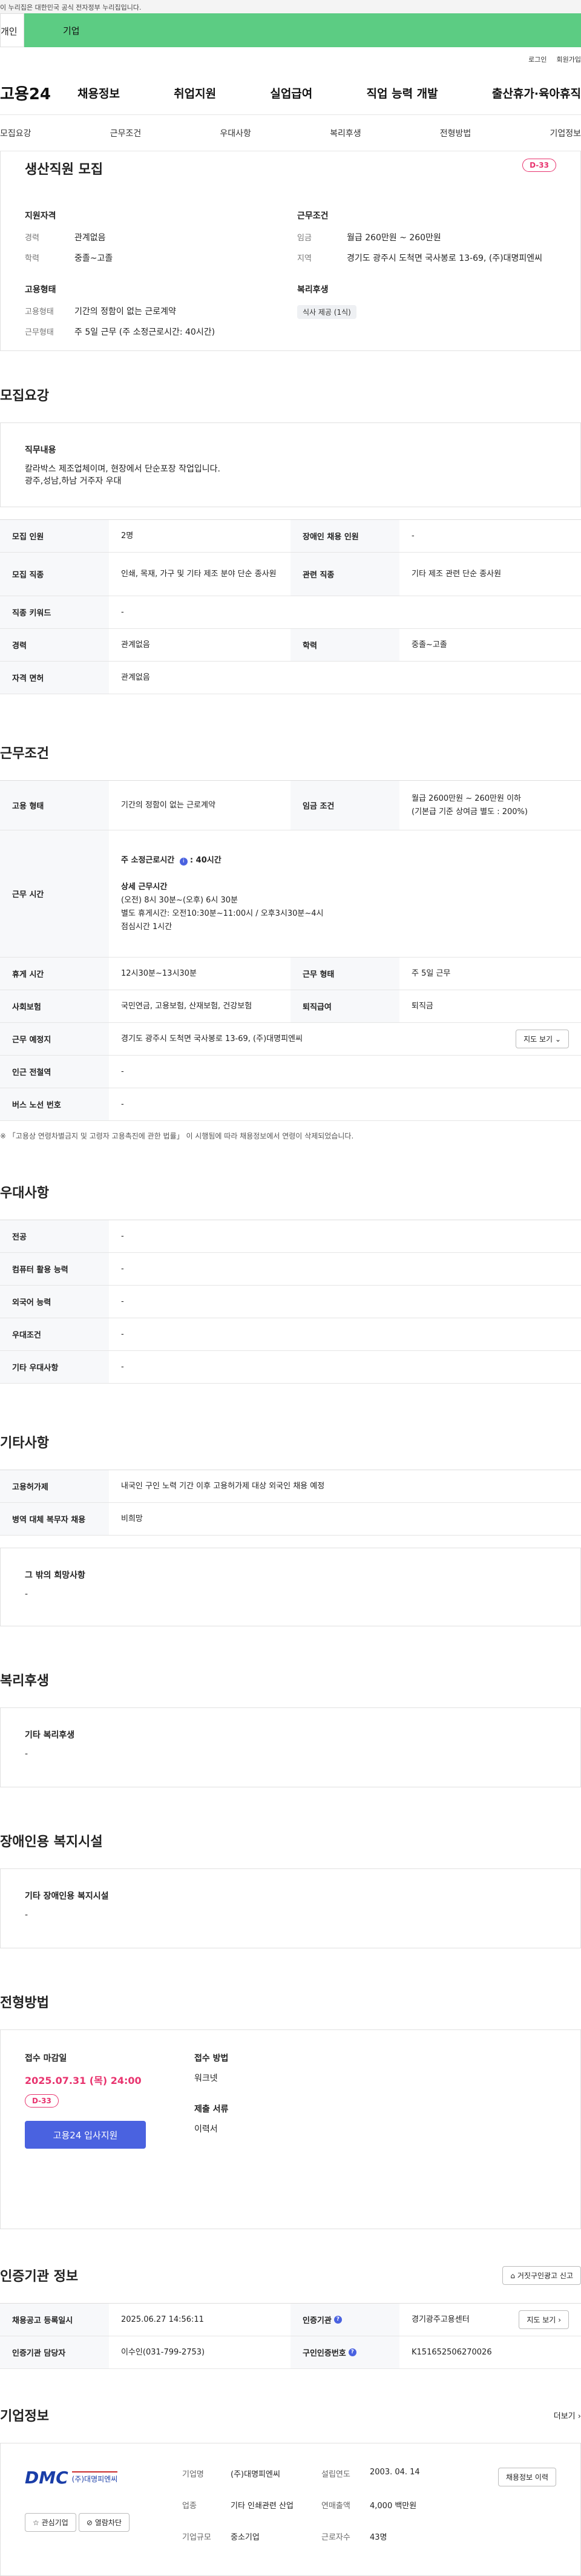 Image resolution: width=581 pixels, height=2576 pixels. Describe the element at coordinates (122, 612) in the screenshot. I see `keyword-value: -` at that location.